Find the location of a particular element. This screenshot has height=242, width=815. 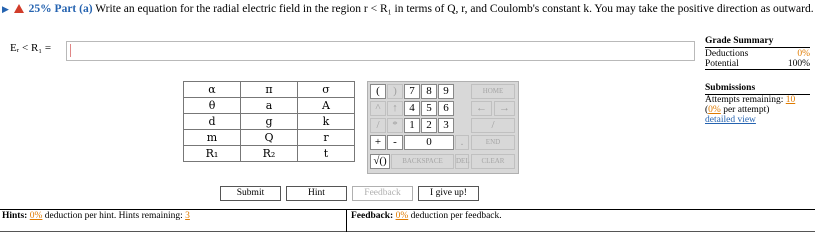

digit-6-button: 6 is located at coordinates (446, 108).